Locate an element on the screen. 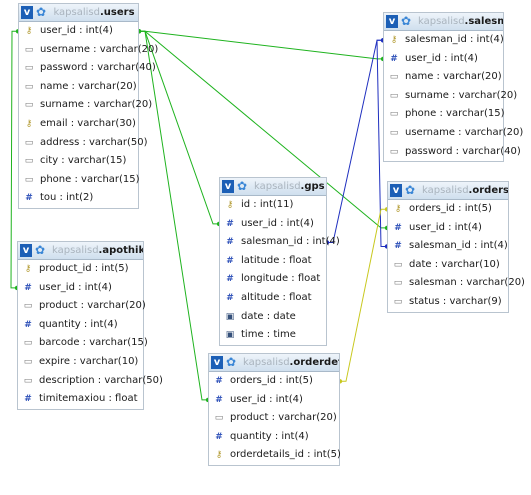 Image resolution: width=531 pixels, height=495 pixels. column-label: expire : varchar(10) is located at coordinates (89, 361).